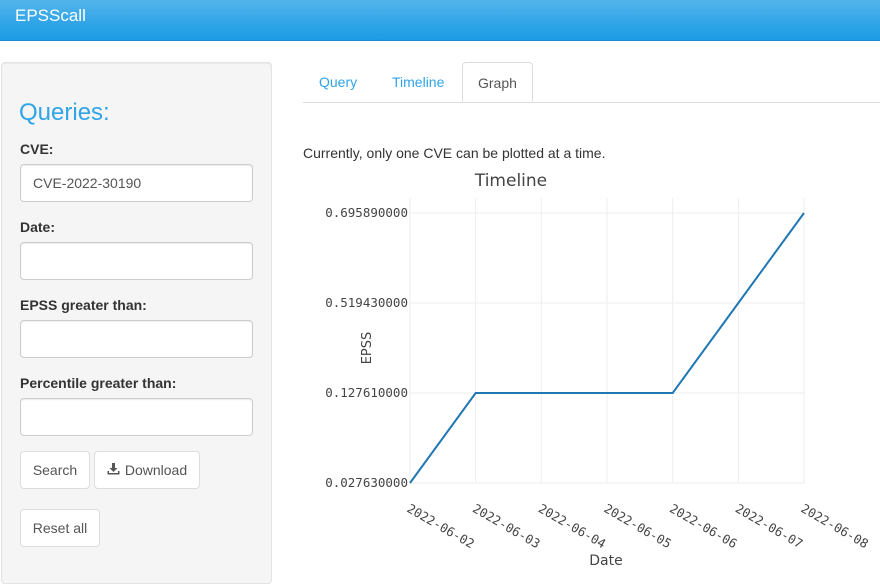 This screenshot has height=584, width=880. Describe the element at coordinates (366, 212) in the screenshot. I see `y-tick-label: 0.695890000` at that location.